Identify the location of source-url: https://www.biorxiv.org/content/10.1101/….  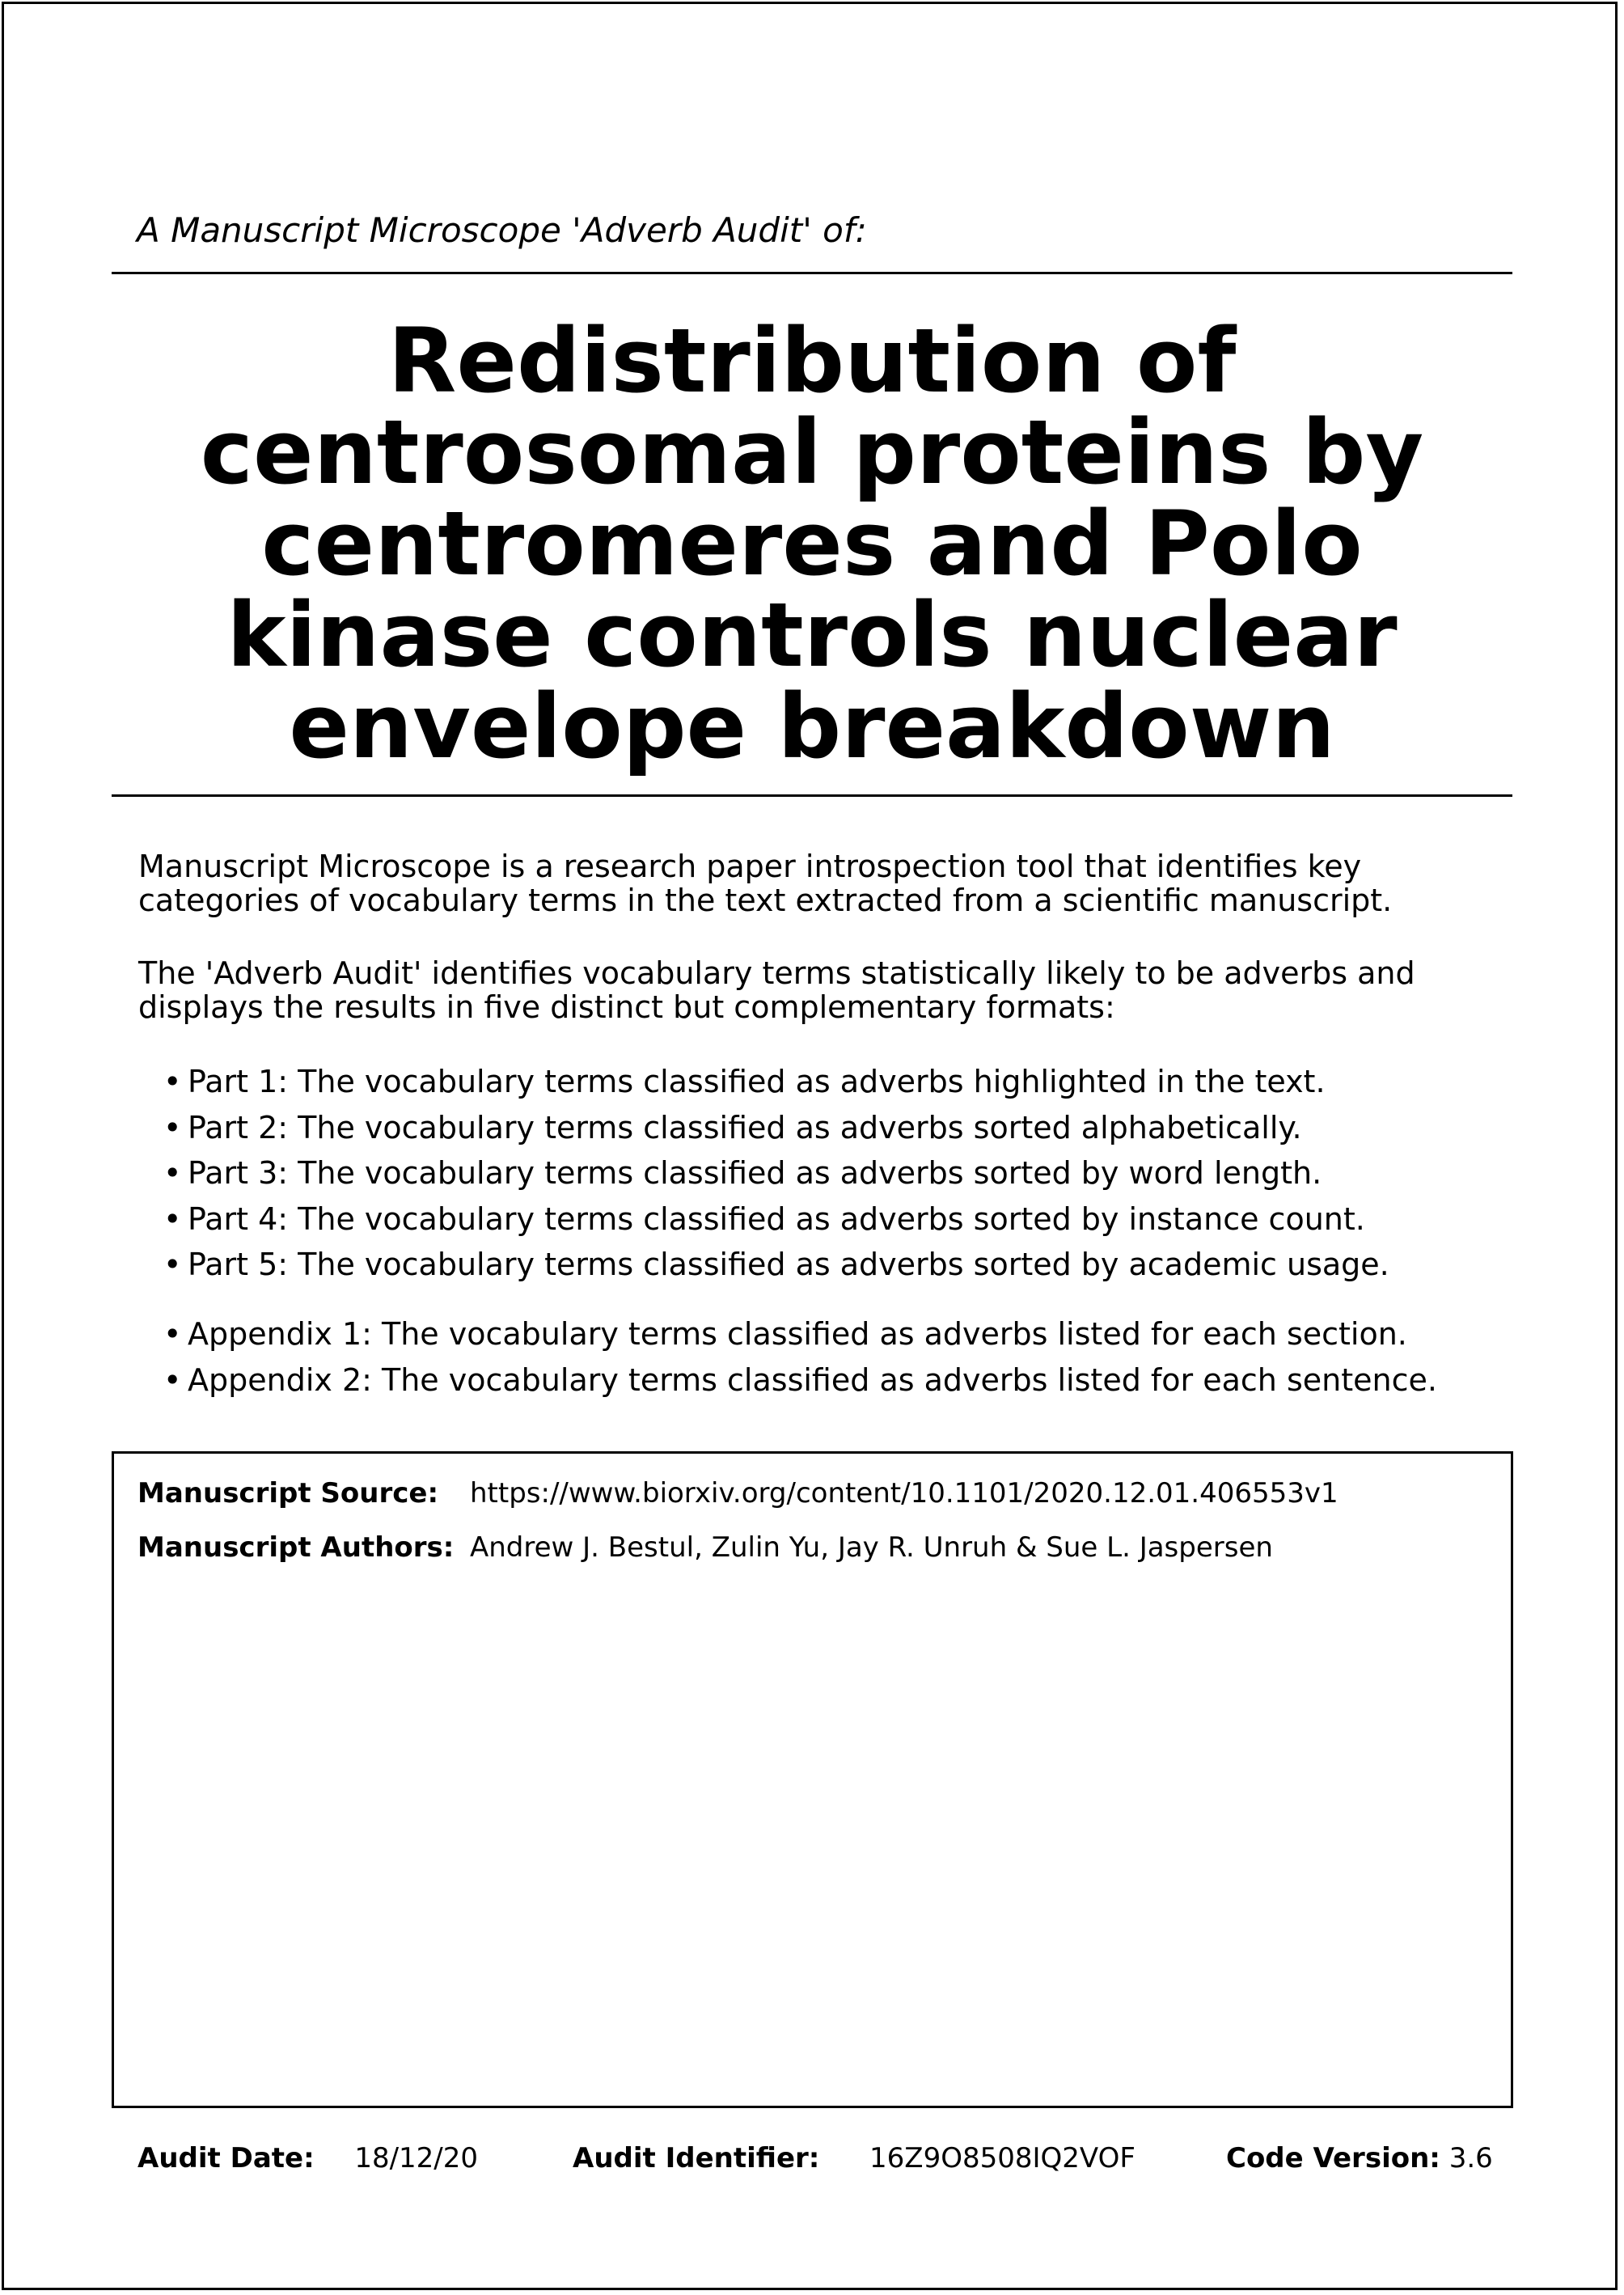
(904, 1493).